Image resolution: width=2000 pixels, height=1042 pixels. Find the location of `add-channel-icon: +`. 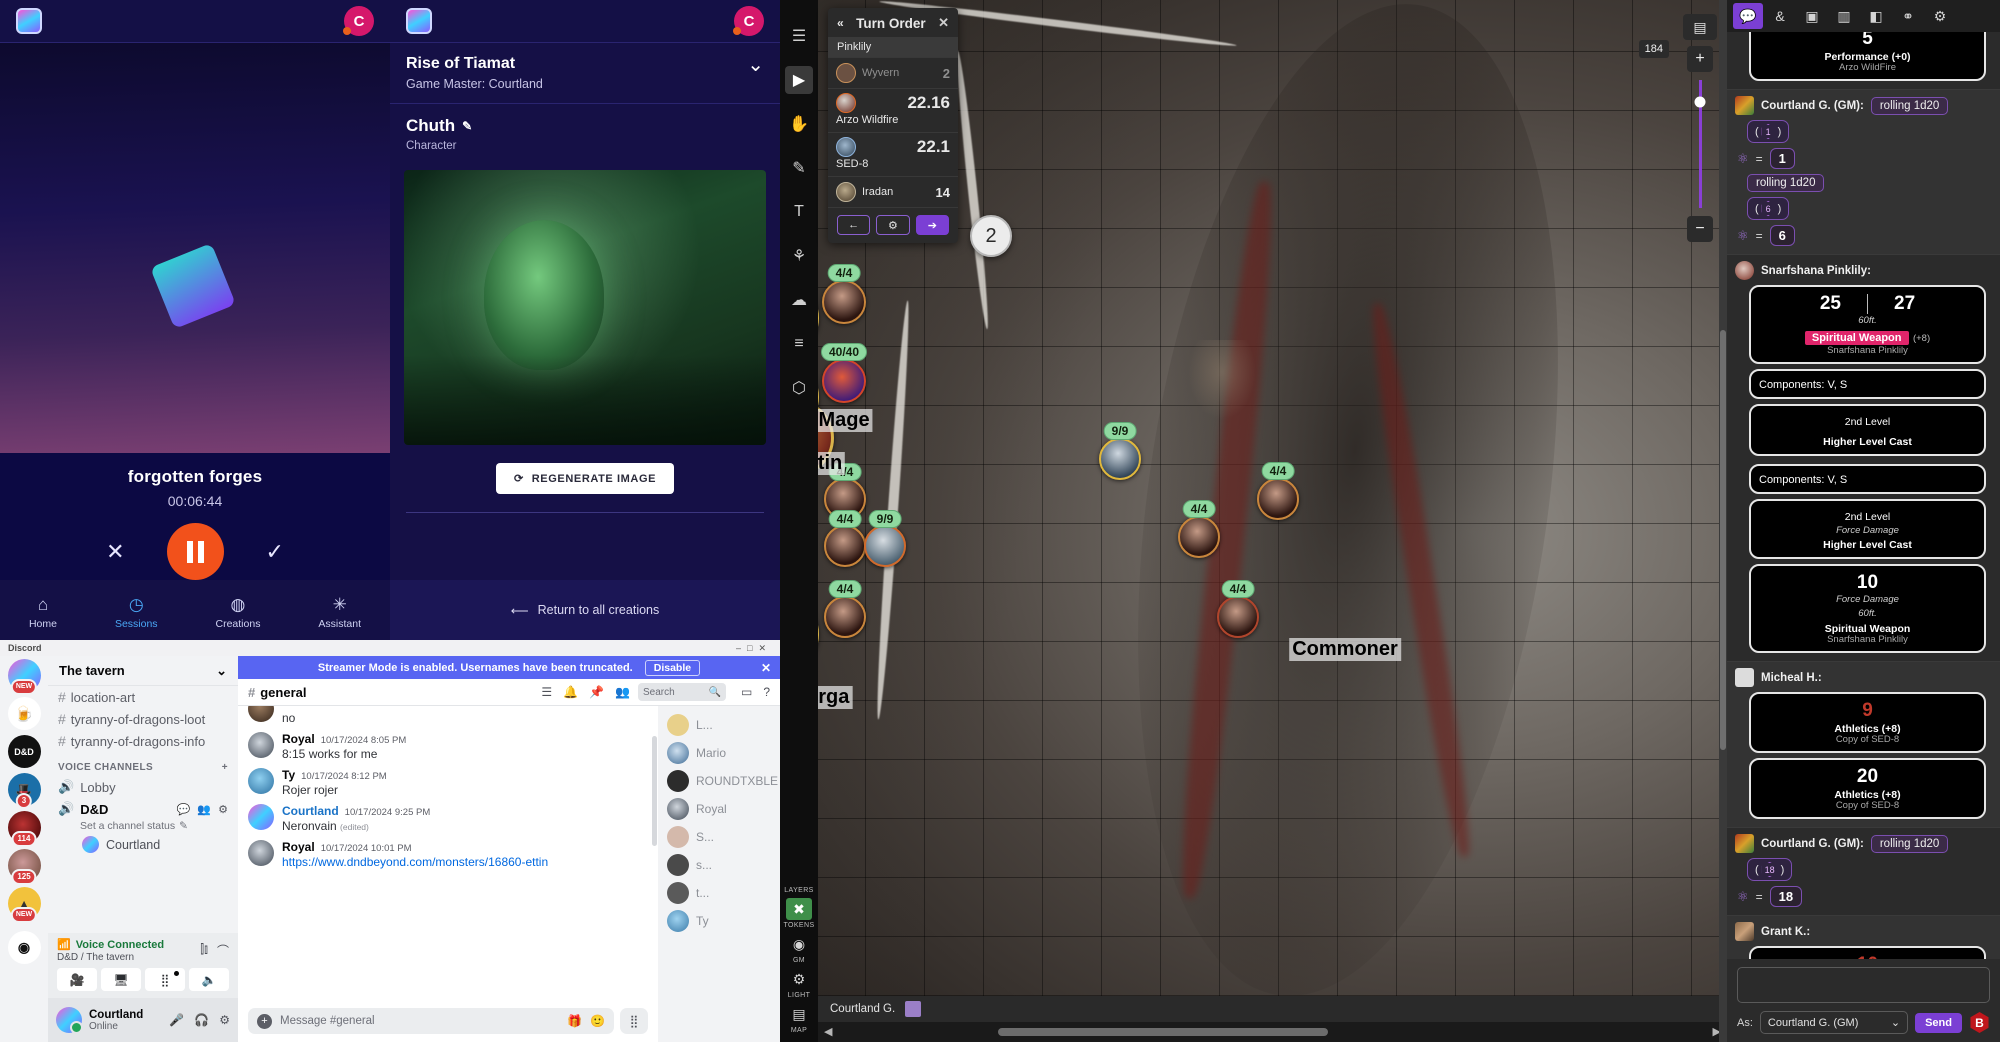

add-channel-icon: + is located at coordinates (225, 767).